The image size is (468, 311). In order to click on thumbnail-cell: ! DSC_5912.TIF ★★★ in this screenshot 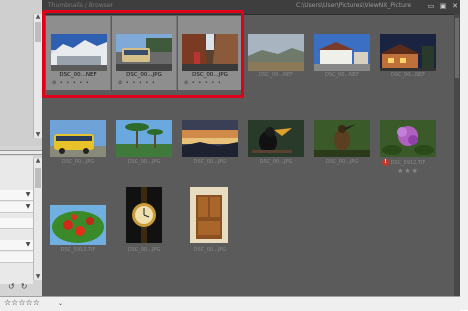, I will do `click(408, 147)`.